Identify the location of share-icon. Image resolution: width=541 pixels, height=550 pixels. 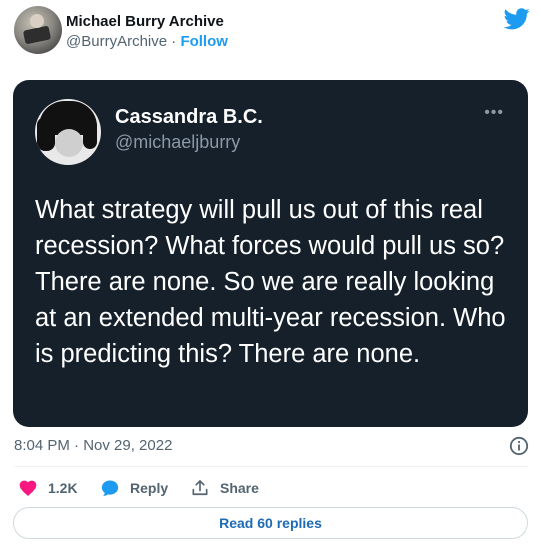
(200, 488).